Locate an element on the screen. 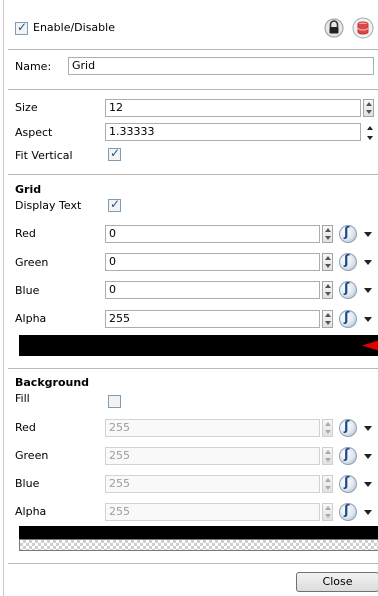 Image resolution: width=378 pixels, height=596 pixels. grid-alpha-stepper is located at coordinates (327, 319).